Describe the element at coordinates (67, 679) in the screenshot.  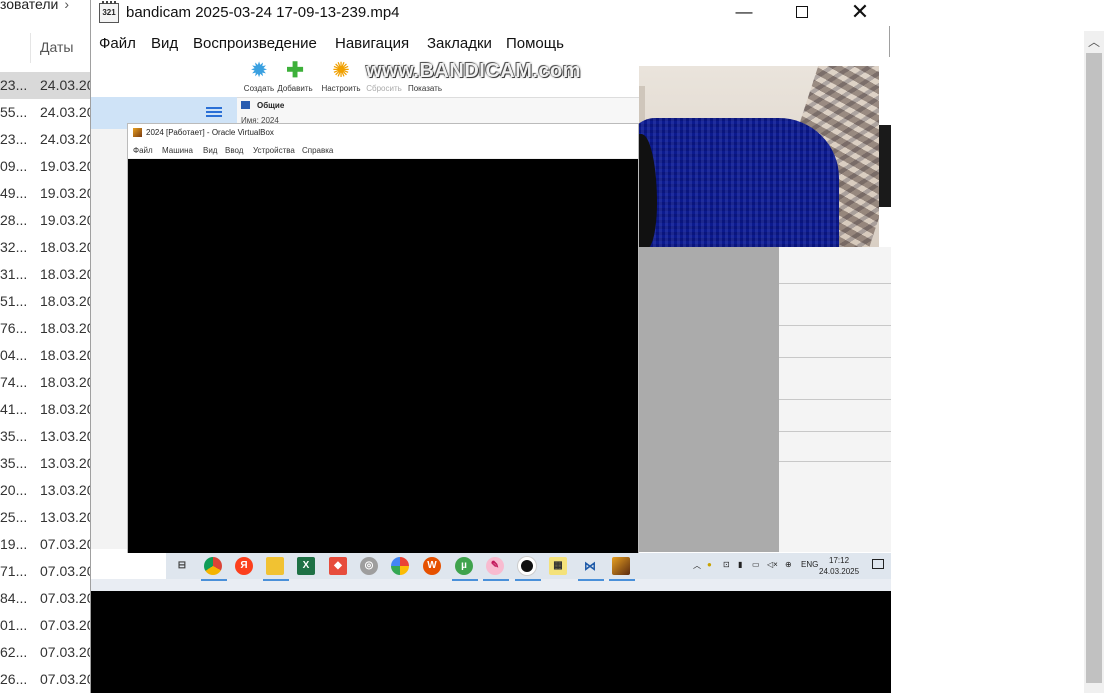
I see `file-date-cell: 07.03.20` at that location.